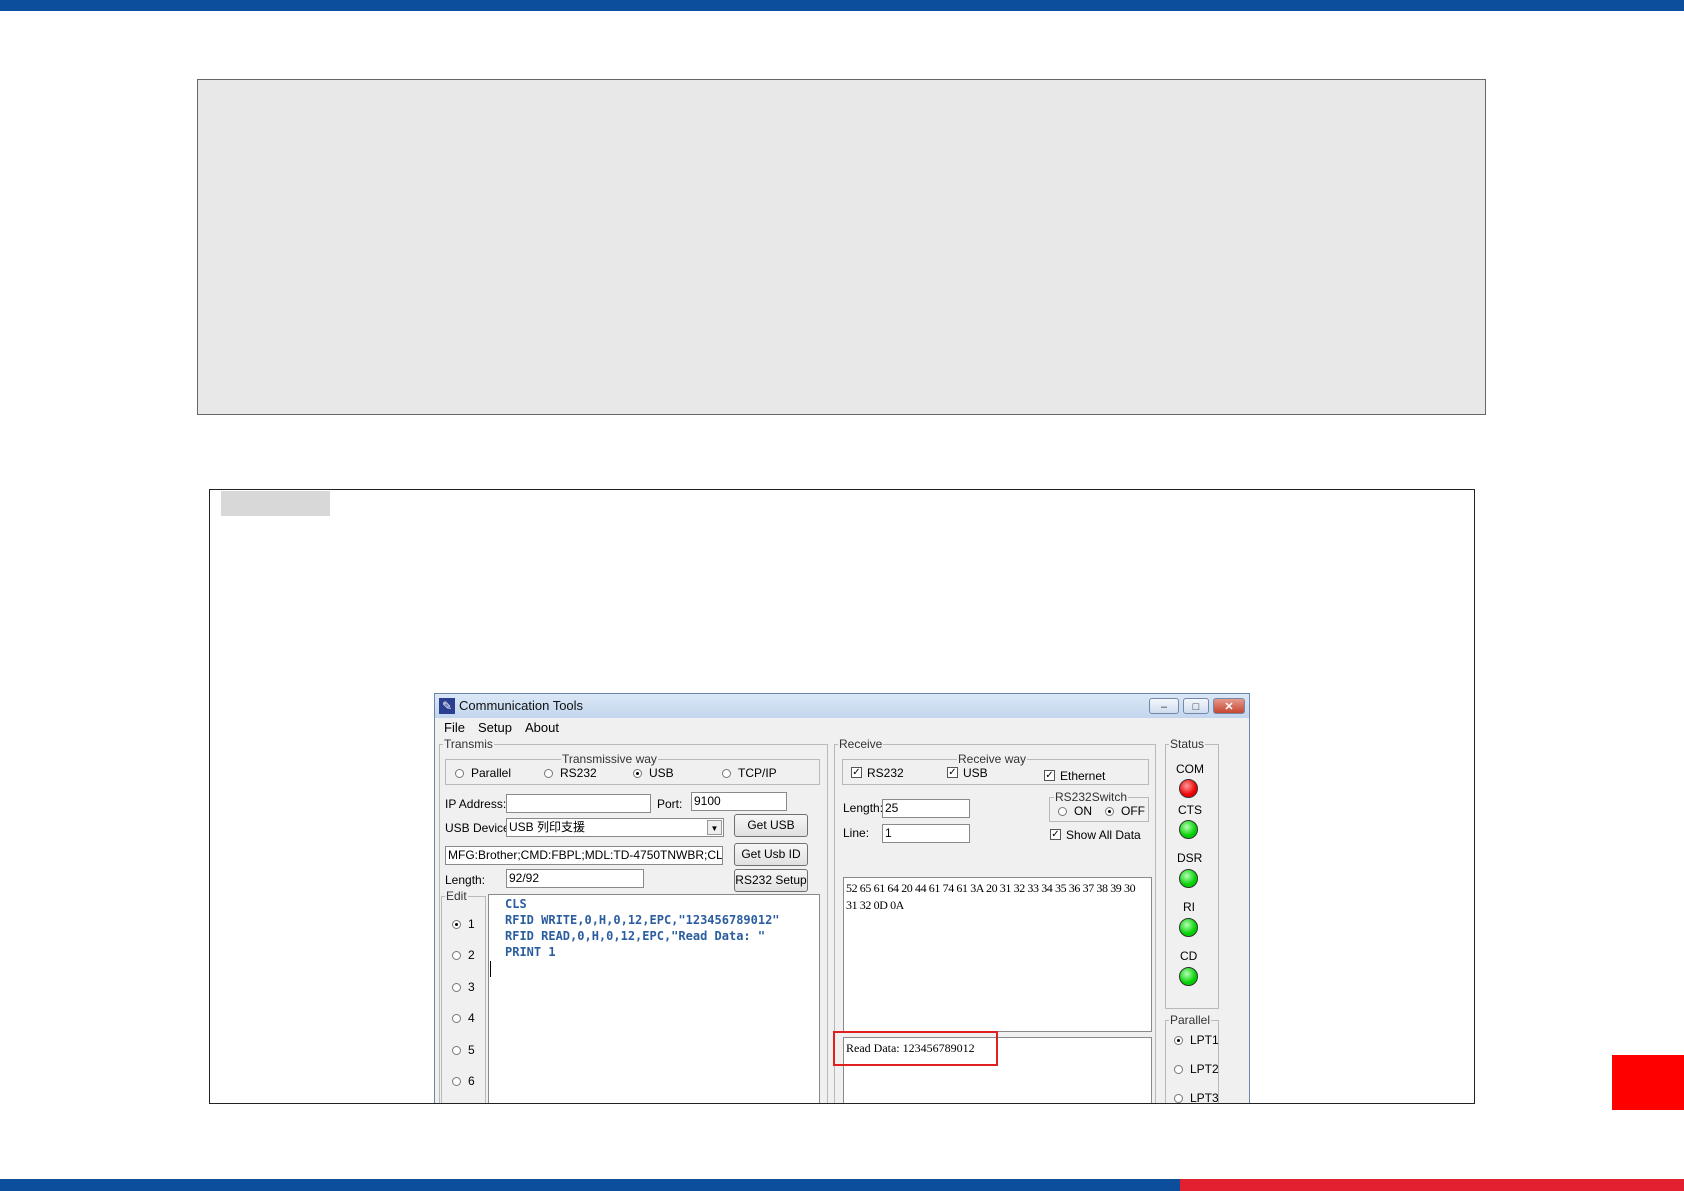 This screenshot has width=1684, height=1191. What do you see at coordinates (578, 803) in the screenshot?
I see `ip-address-input` at bounding box center [578, 803].